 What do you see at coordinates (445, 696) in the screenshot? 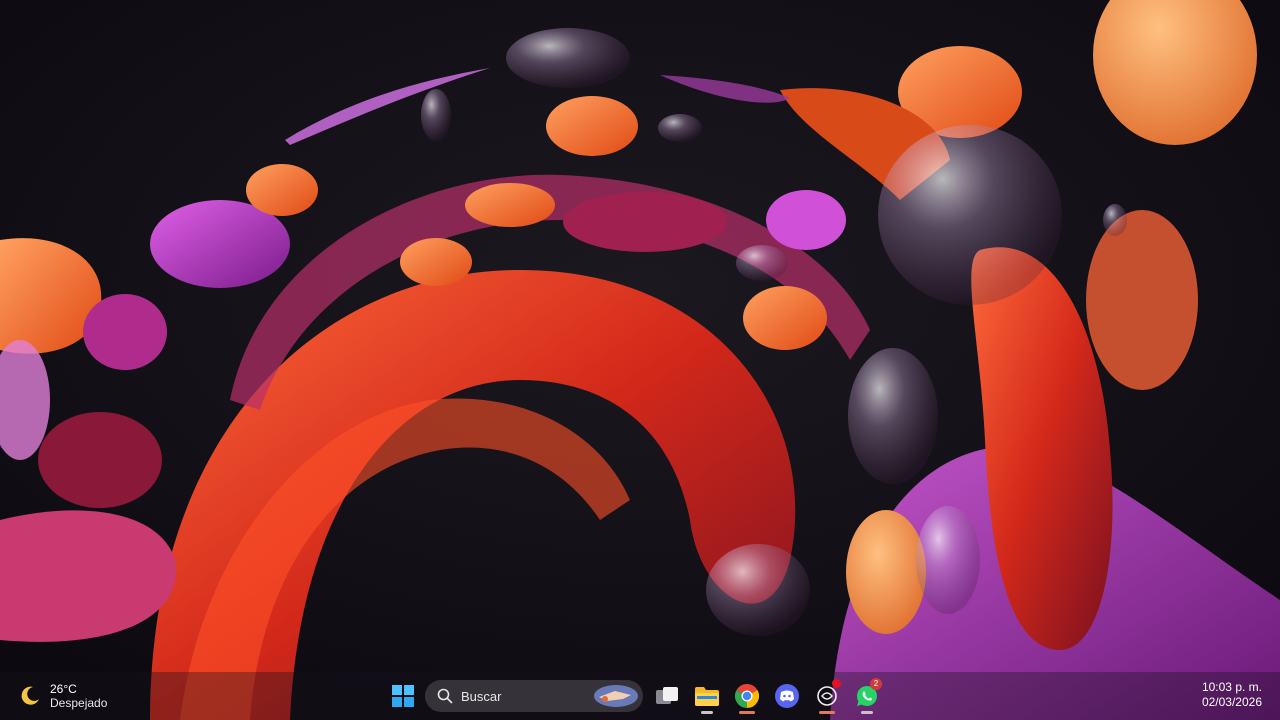
I see `search-icon` at bounding box center [445, 696].